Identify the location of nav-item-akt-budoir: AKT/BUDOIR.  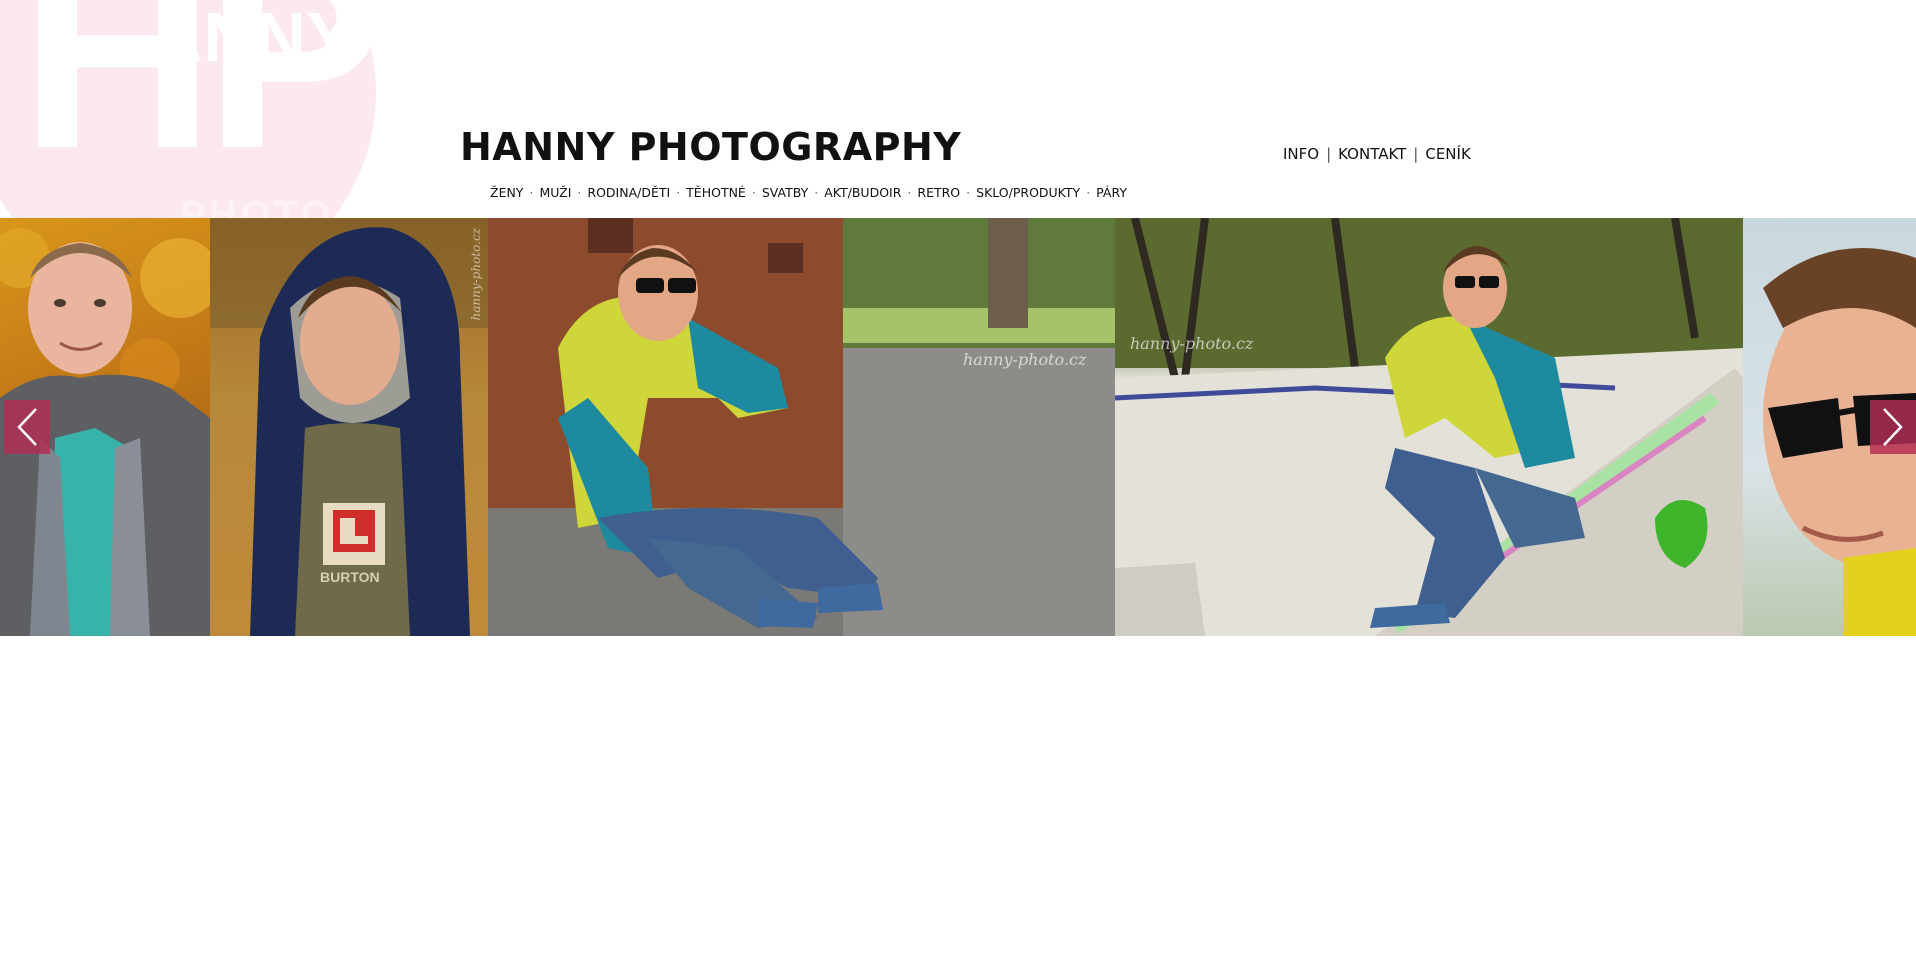
(862, 193).